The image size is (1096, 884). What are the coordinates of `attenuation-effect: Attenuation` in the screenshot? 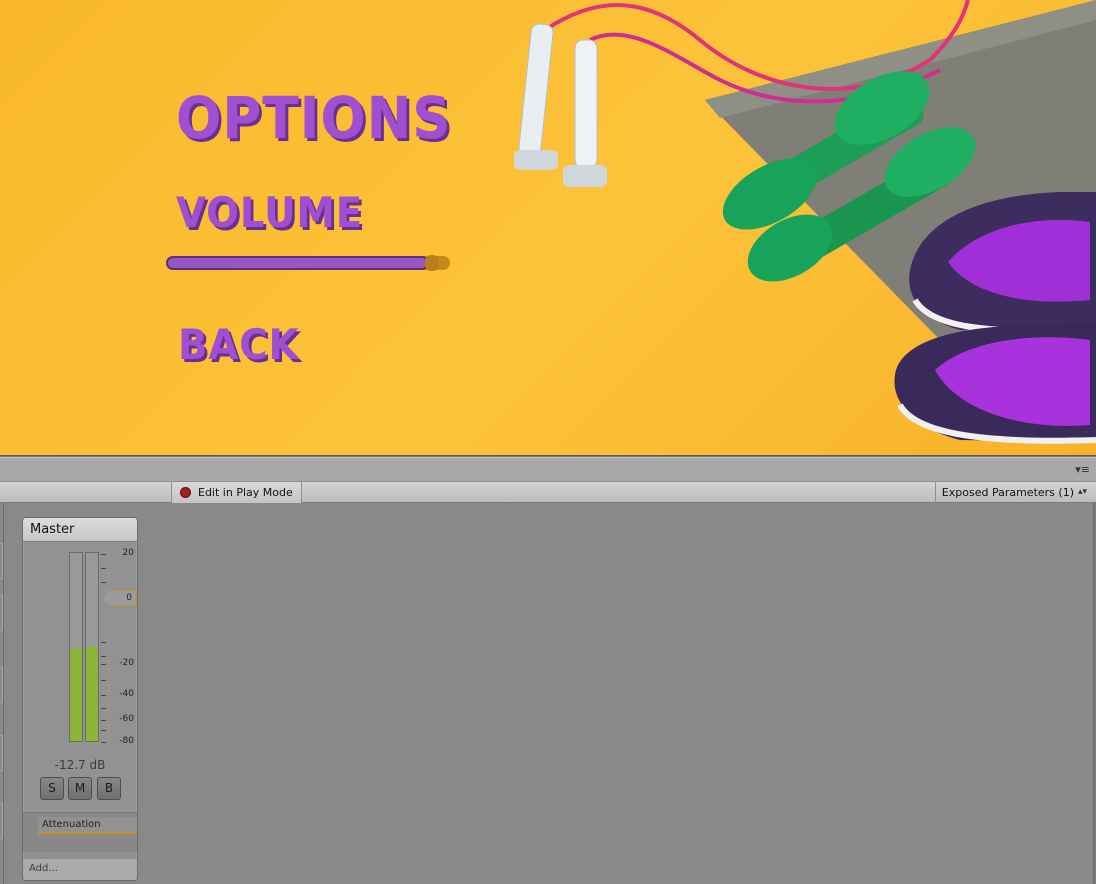 It's located at (87, 825).